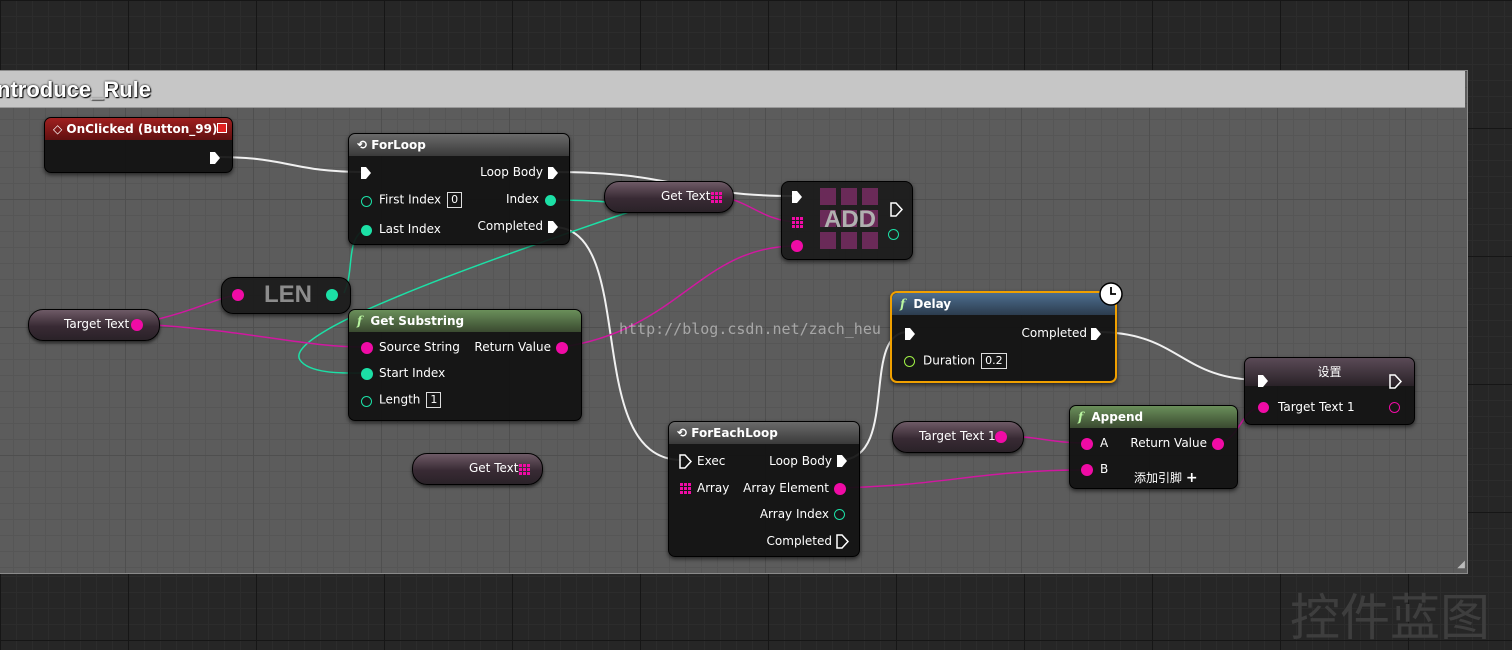  Describe the element at coordinates (417, 321) in the screenshot. I see `node-title: Get Substring` at that location.